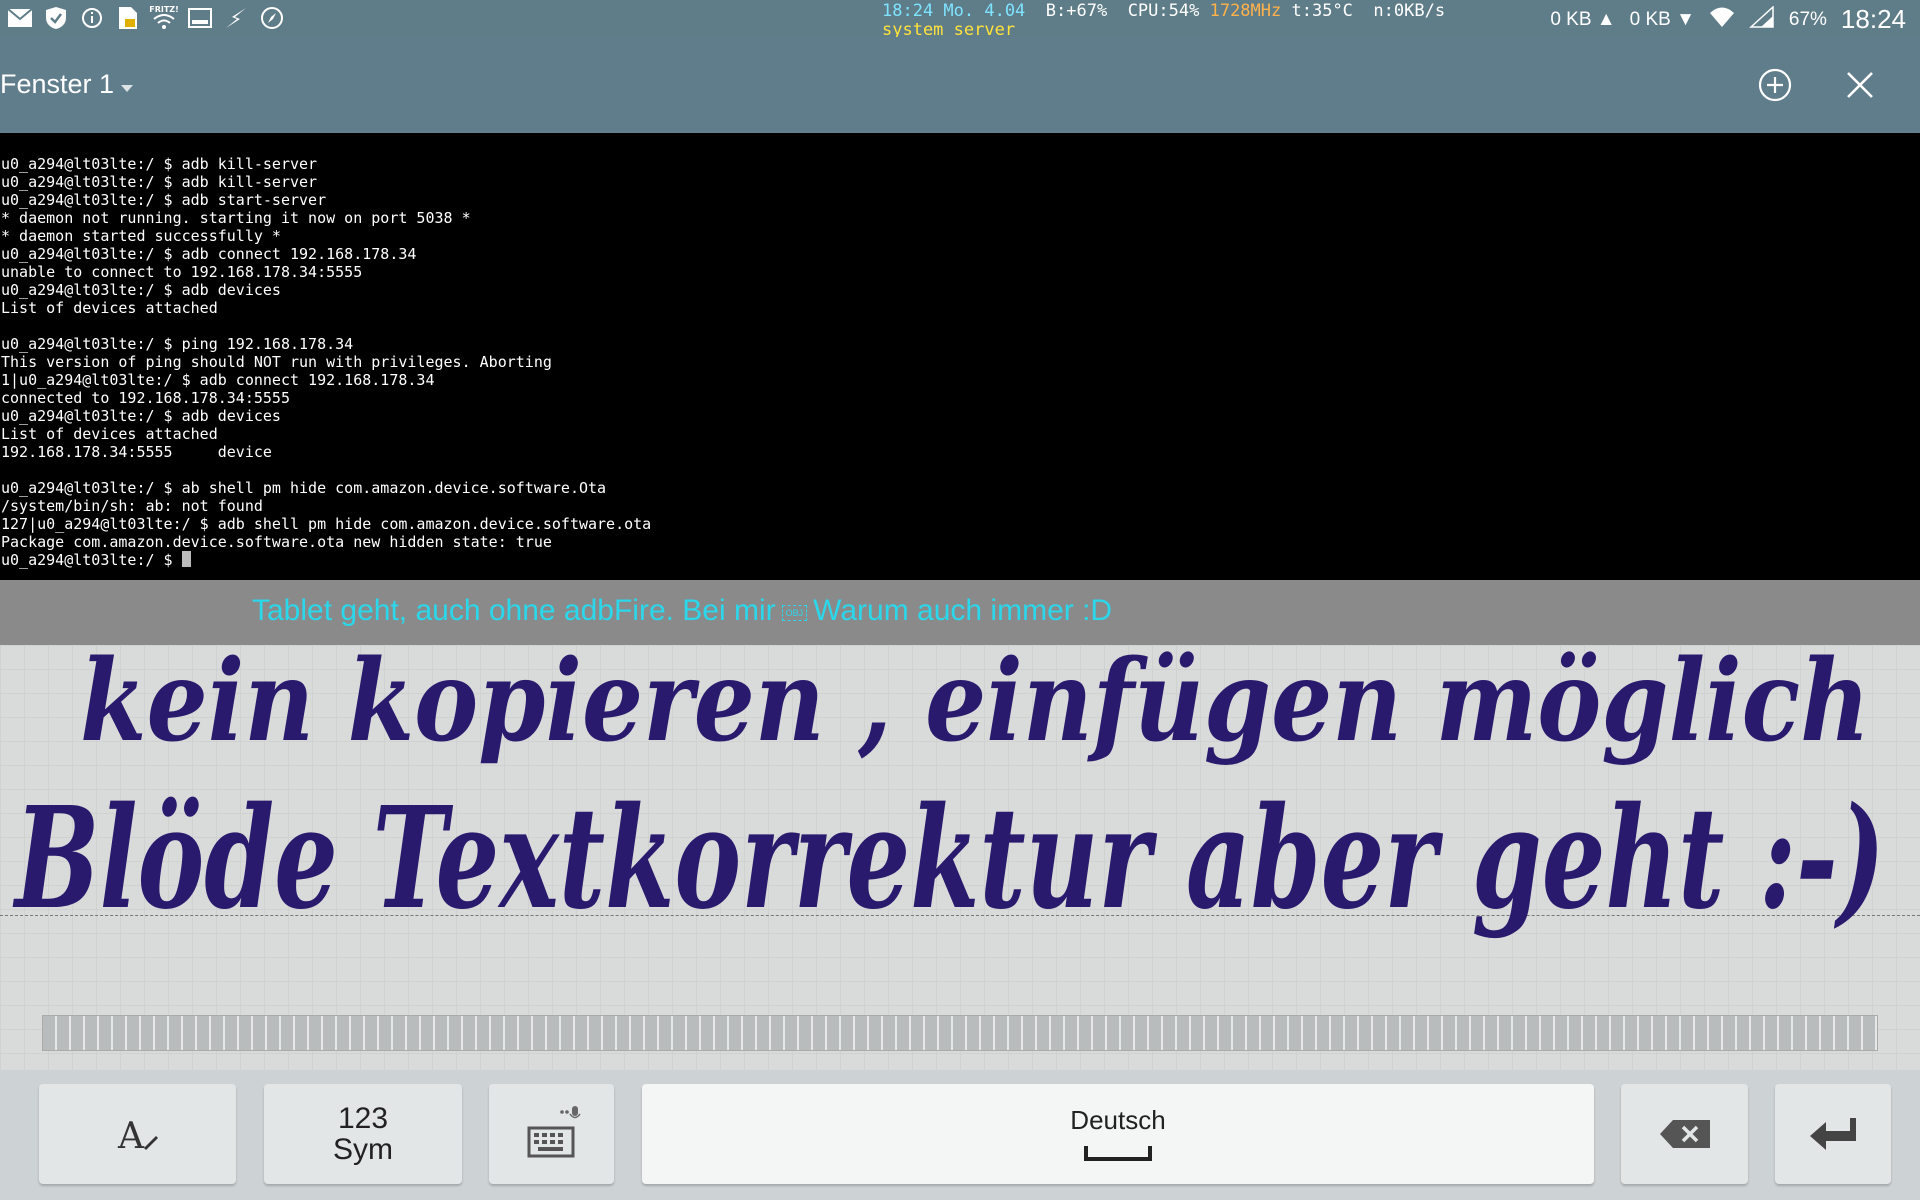 Image resolution: width=1920 pixels, height=1200 pixels. I want to click on backspace-key, so click(1684, 1134).